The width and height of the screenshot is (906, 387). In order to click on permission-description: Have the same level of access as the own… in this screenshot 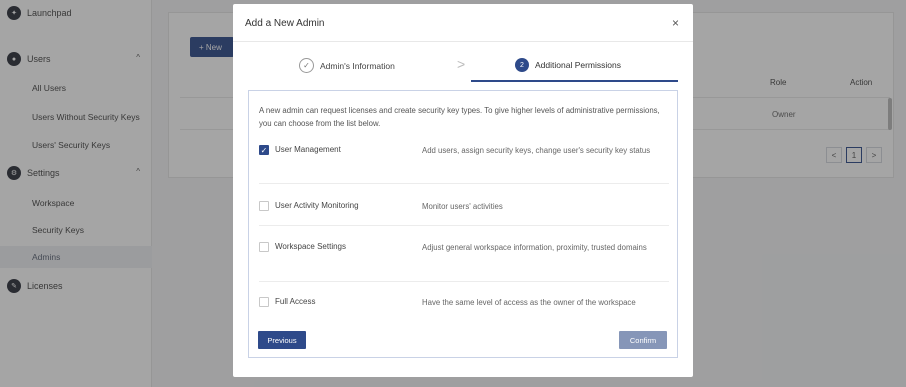, I will do `click(529, 302)`.